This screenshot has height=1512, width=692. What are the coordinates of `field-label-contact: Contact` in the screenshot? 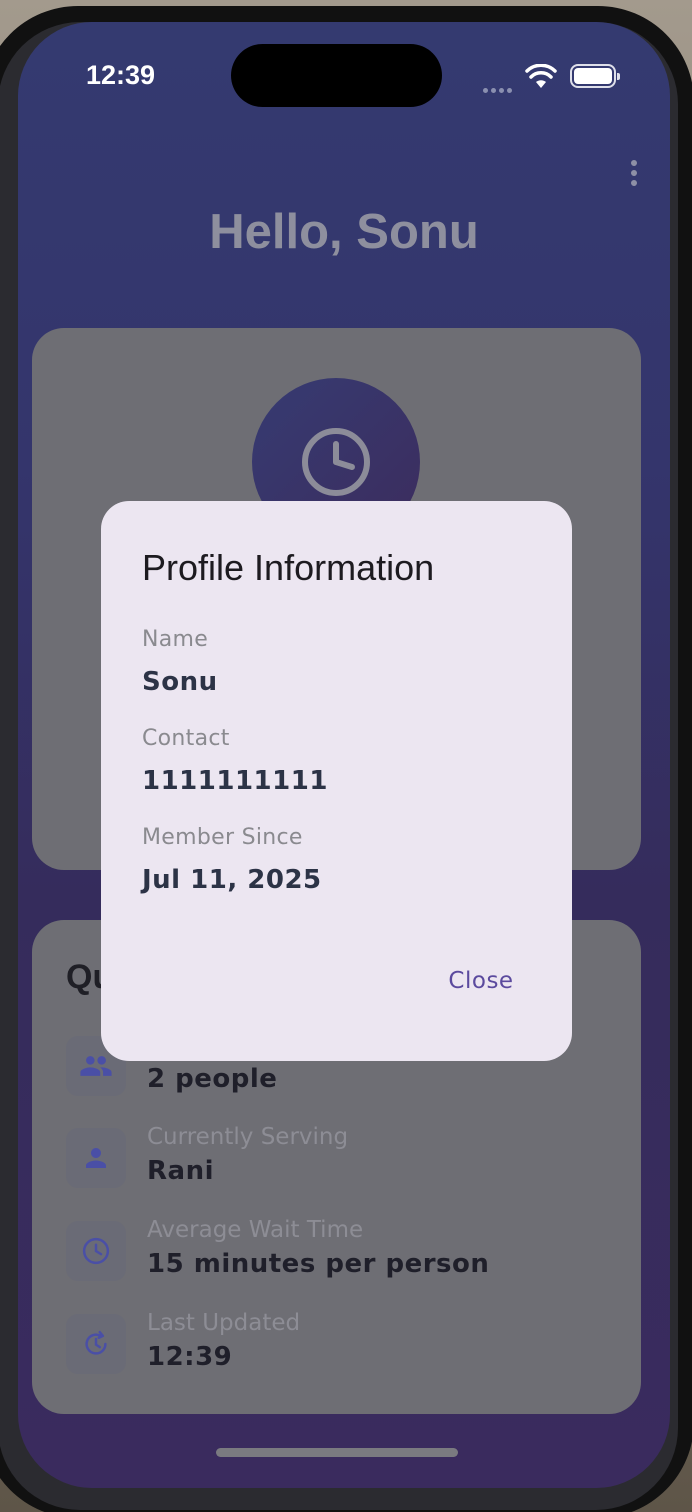 It's located at (186, 738).